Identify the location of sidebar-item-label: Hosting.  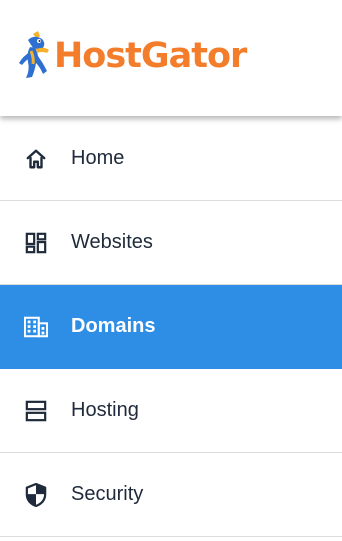
(105, 410).